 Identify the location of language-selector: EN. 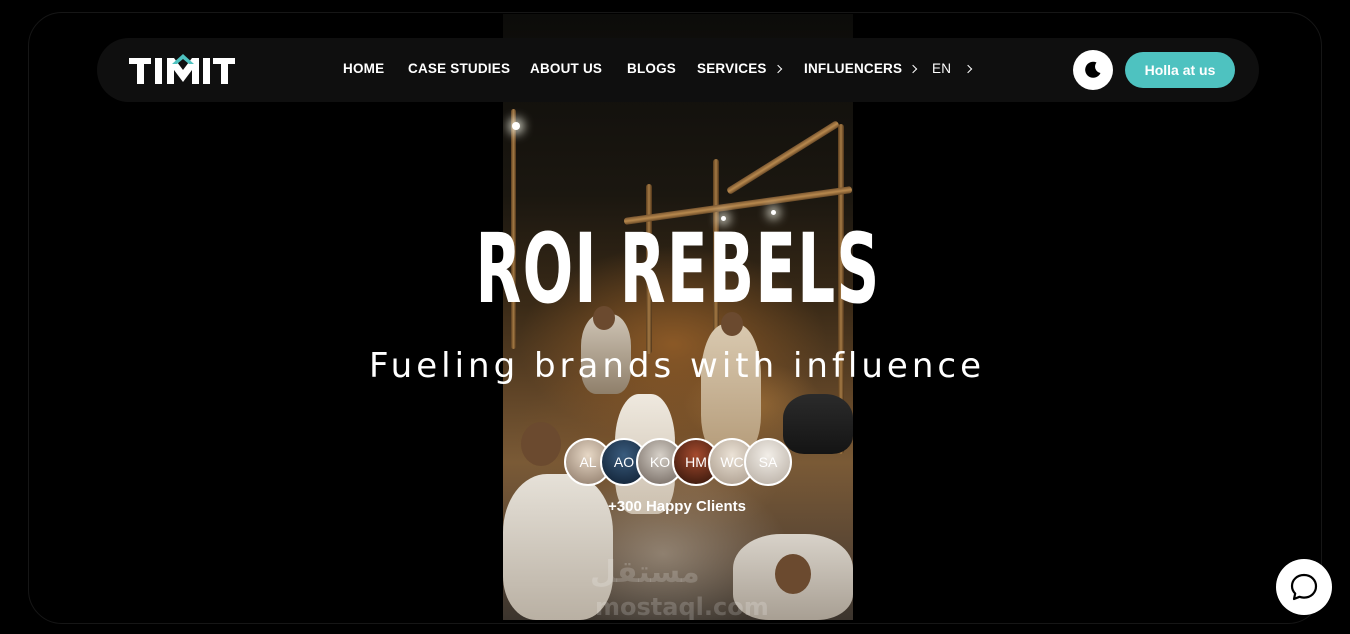
(952, 68).